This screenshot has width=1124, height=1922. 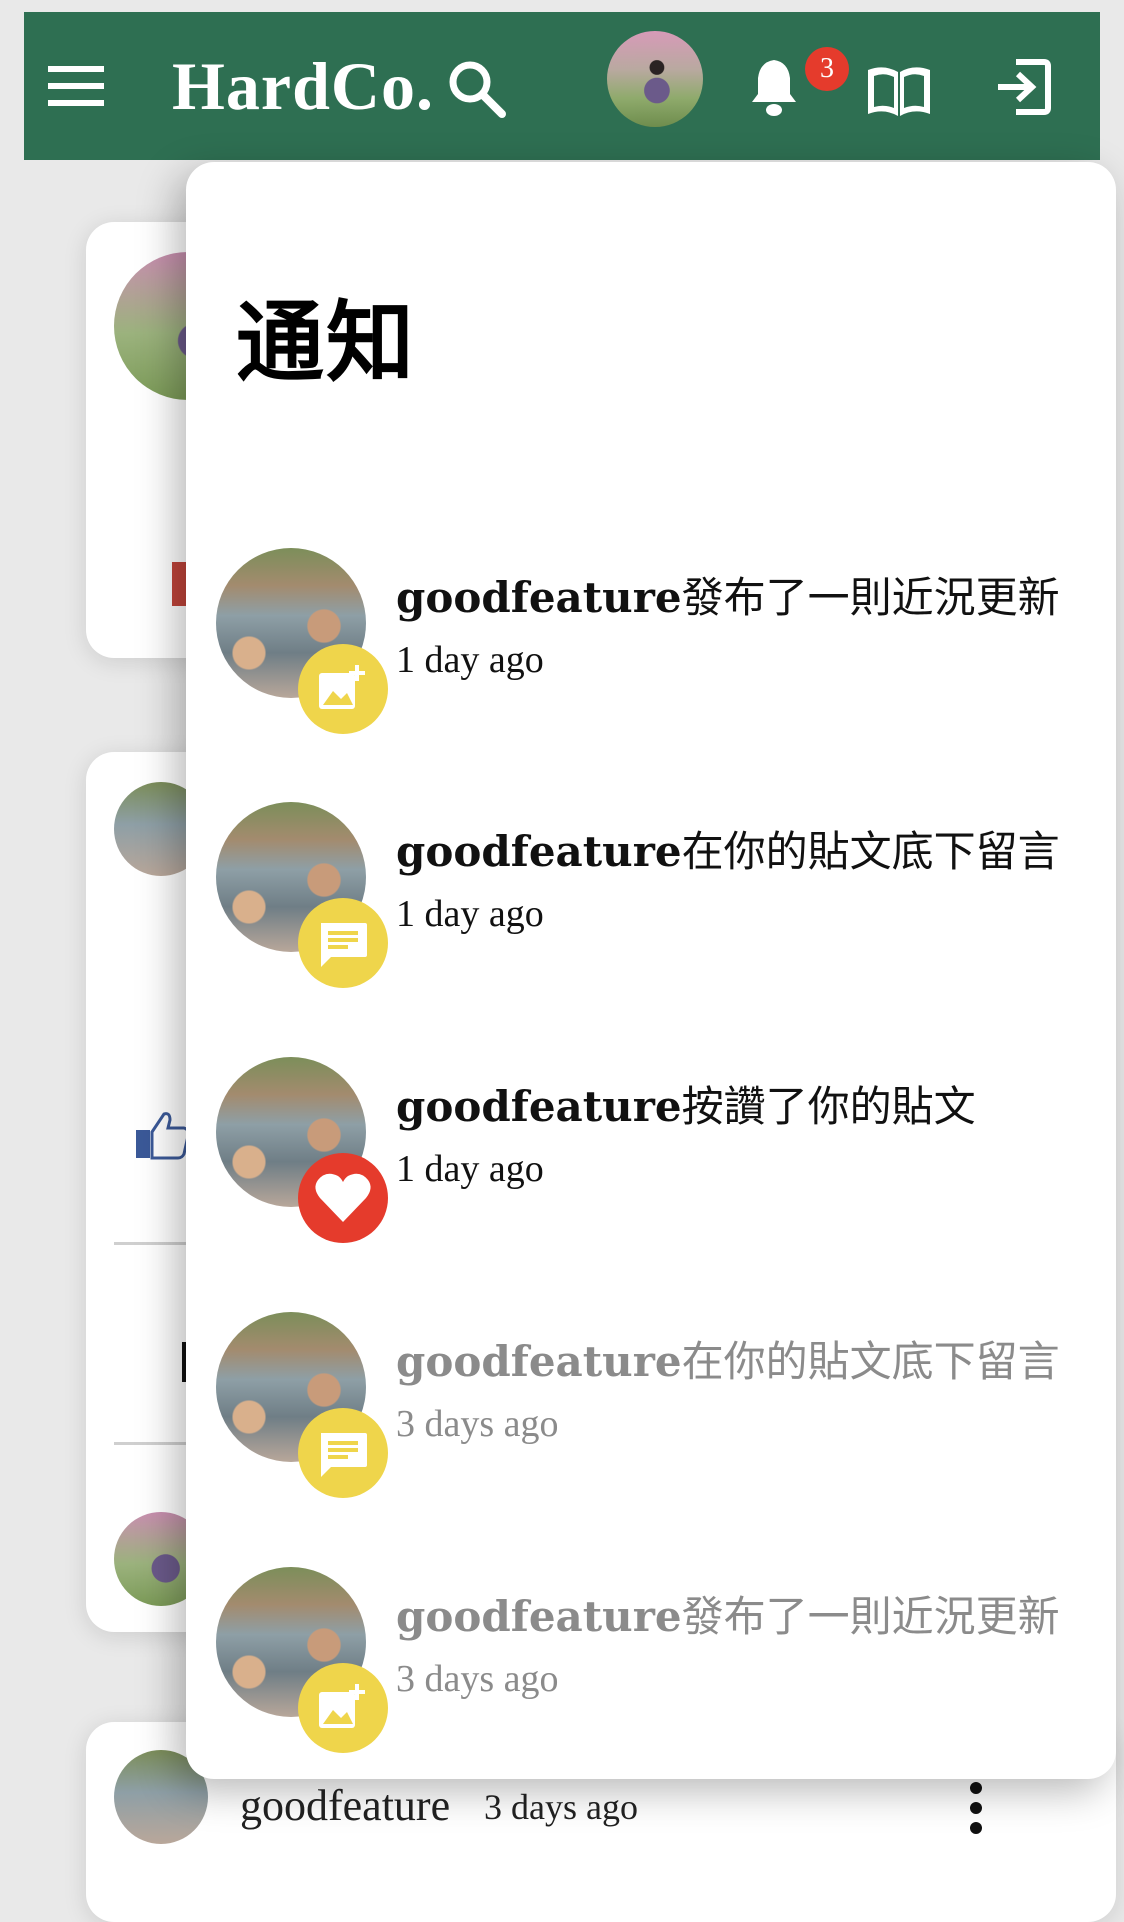 What do you see at coordinates (303, 86) in the screenshot?
I see `brand-logo: HardCo.` at bounding box center [303, 86].